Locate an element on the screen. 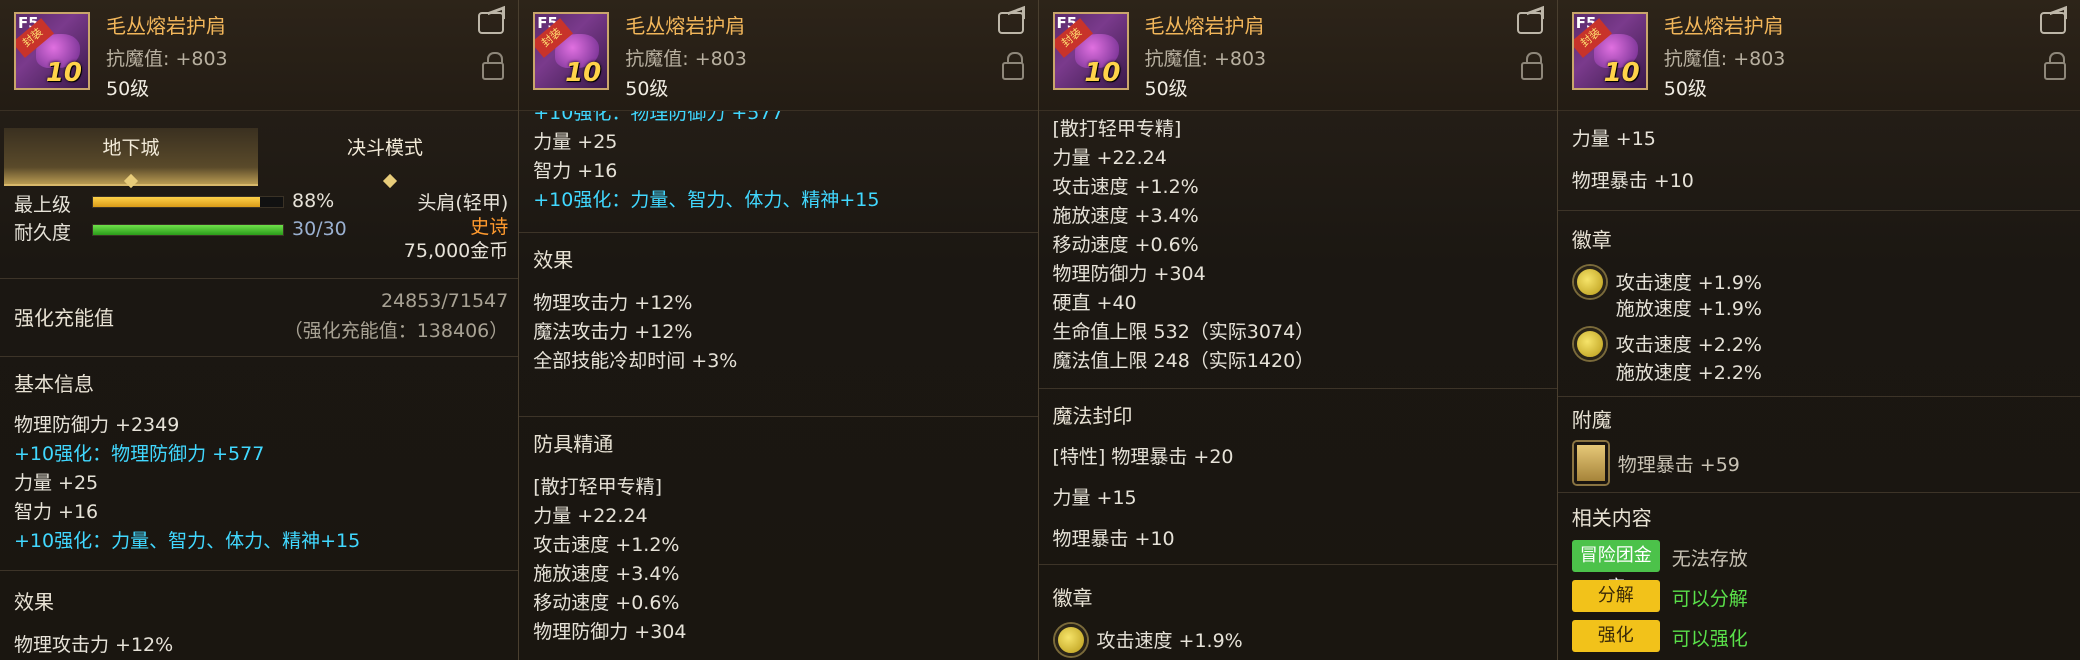 Image resolution: width=2080 pixels, height=660 pixels. mode-tabs: 地下城 决斗模式 is located at coordinates (258, 158).